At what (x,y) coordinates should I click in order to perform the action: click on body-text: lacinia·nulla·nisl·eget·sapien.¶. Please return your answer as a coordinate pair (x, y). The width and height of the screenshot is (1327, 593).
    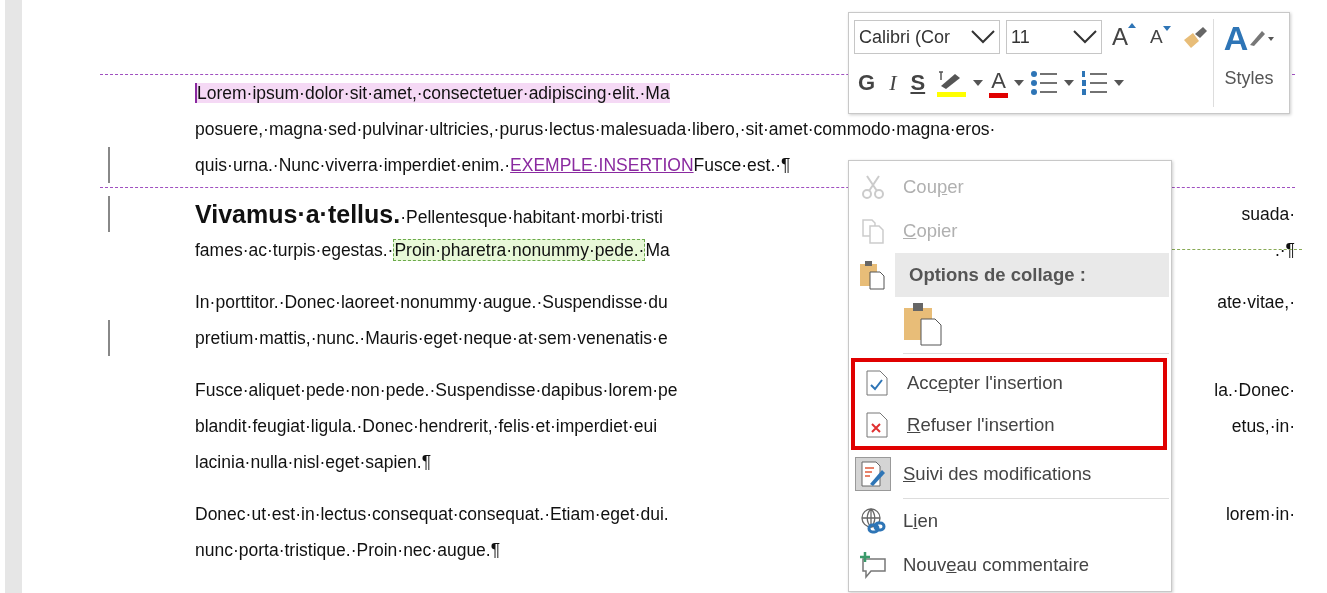
    Looking at the image, I should click on (313, 462).